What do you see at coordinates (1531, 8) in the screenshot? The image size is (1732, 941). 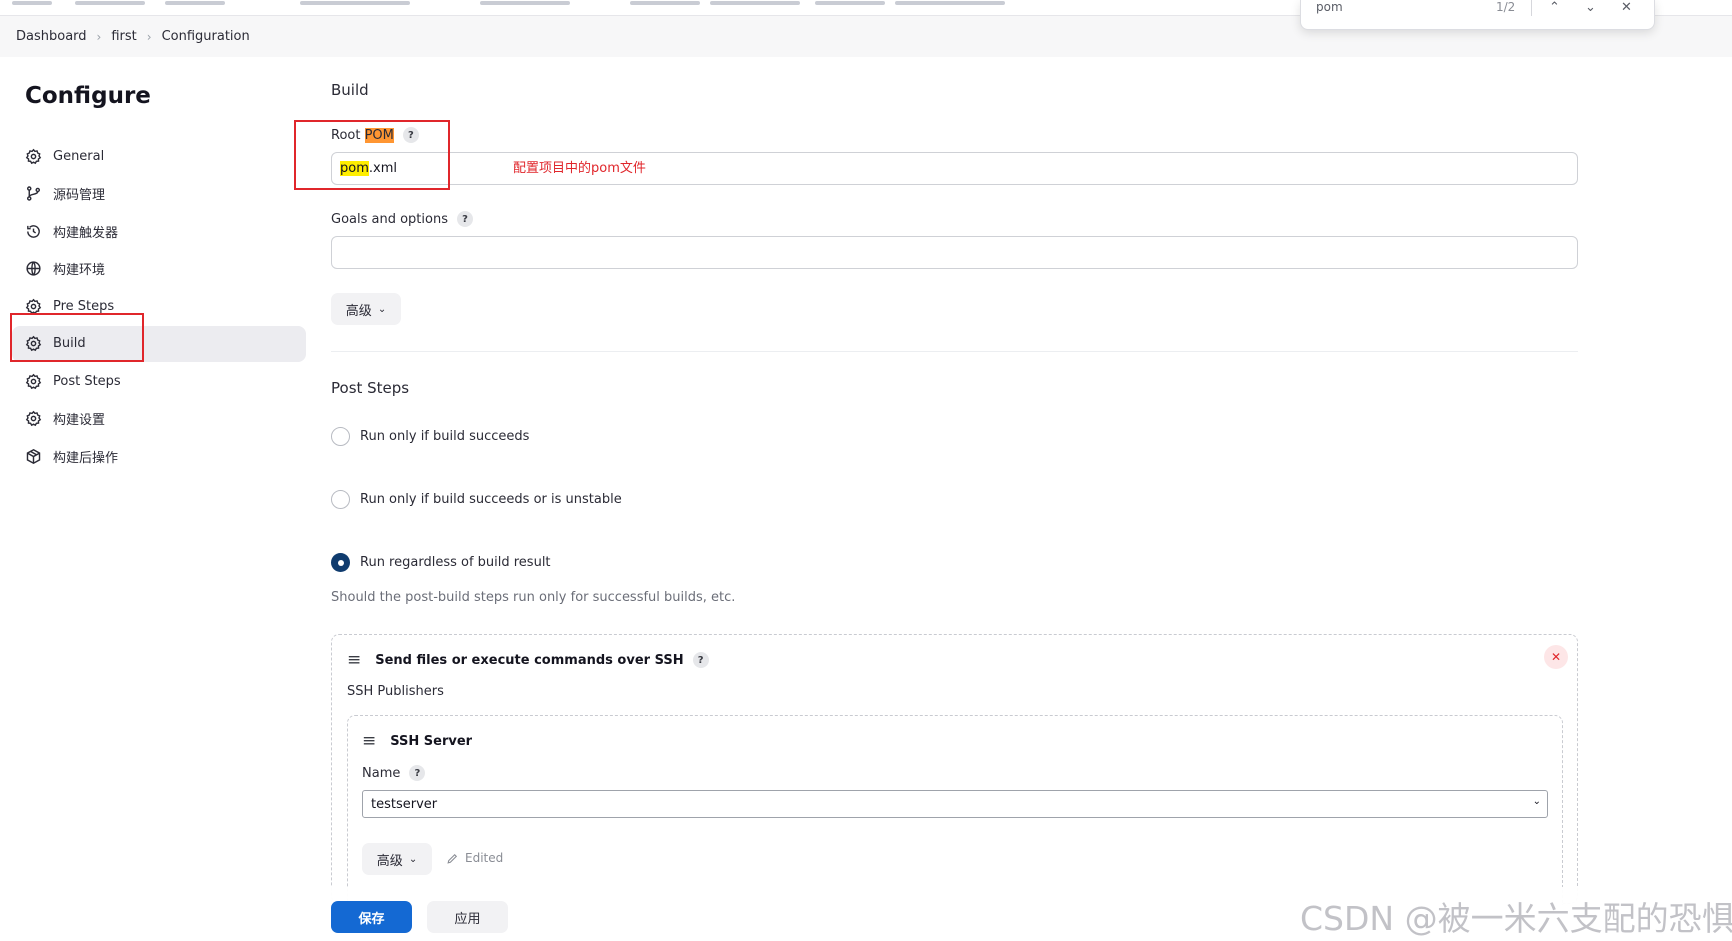 I see `find-divider` at bounding box center [1531, 8].